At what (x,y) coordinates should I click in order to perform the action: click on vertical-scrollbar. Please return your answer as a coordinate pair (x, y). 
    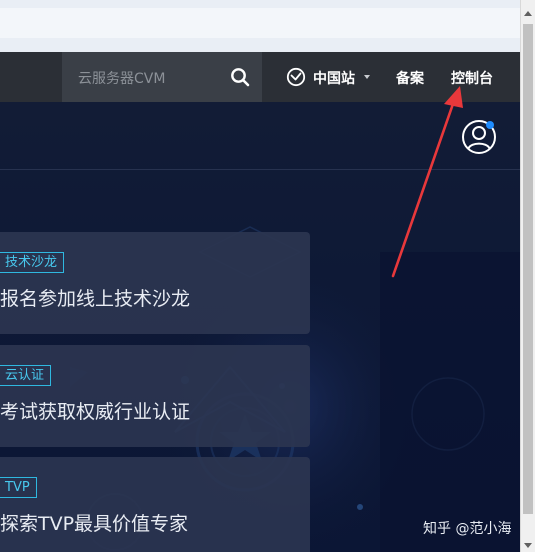
    Looking at the image, I should click on (527, 276).